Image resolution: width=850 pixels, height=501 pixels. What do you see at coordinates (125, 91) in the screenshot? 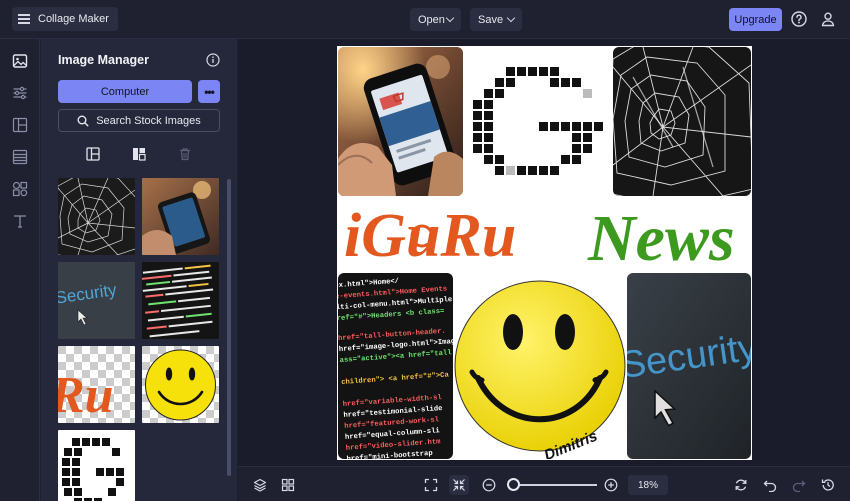
I see `upload-computer-button: Computer` at bounding box center [125, 91].